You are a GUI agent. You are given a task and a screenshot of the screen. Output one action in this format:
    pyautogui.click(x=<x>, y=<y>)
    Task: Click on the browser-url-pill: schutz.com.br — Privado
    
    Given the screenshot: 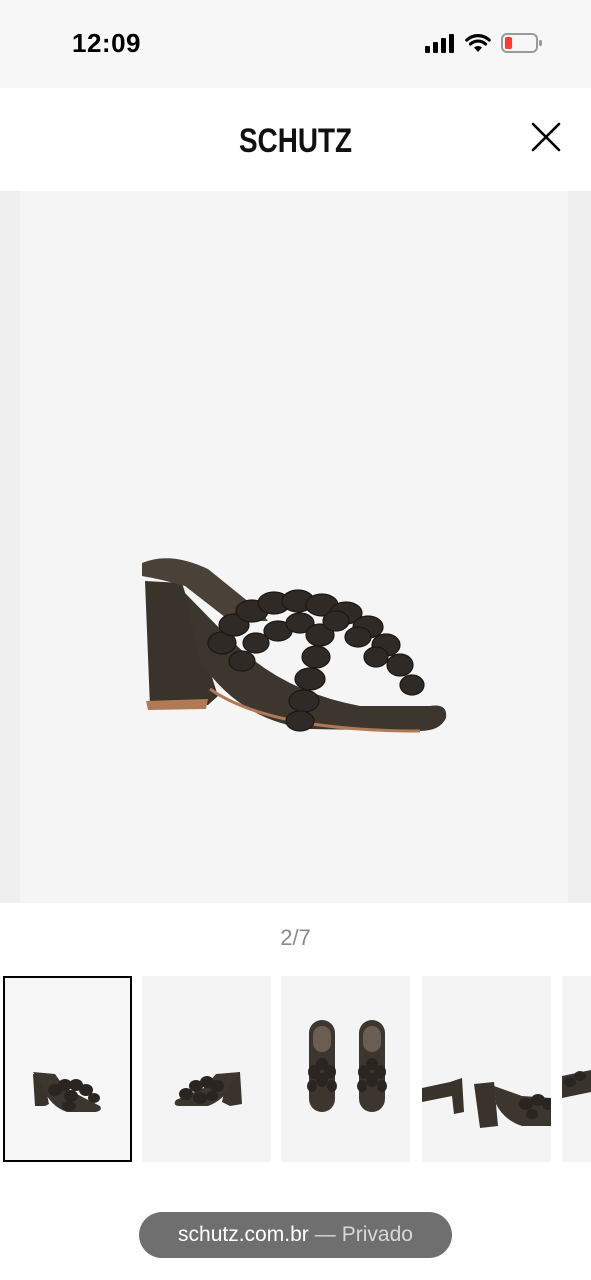 What is the action you would take?
    pyautogui.click(x=295, y=1235)
    